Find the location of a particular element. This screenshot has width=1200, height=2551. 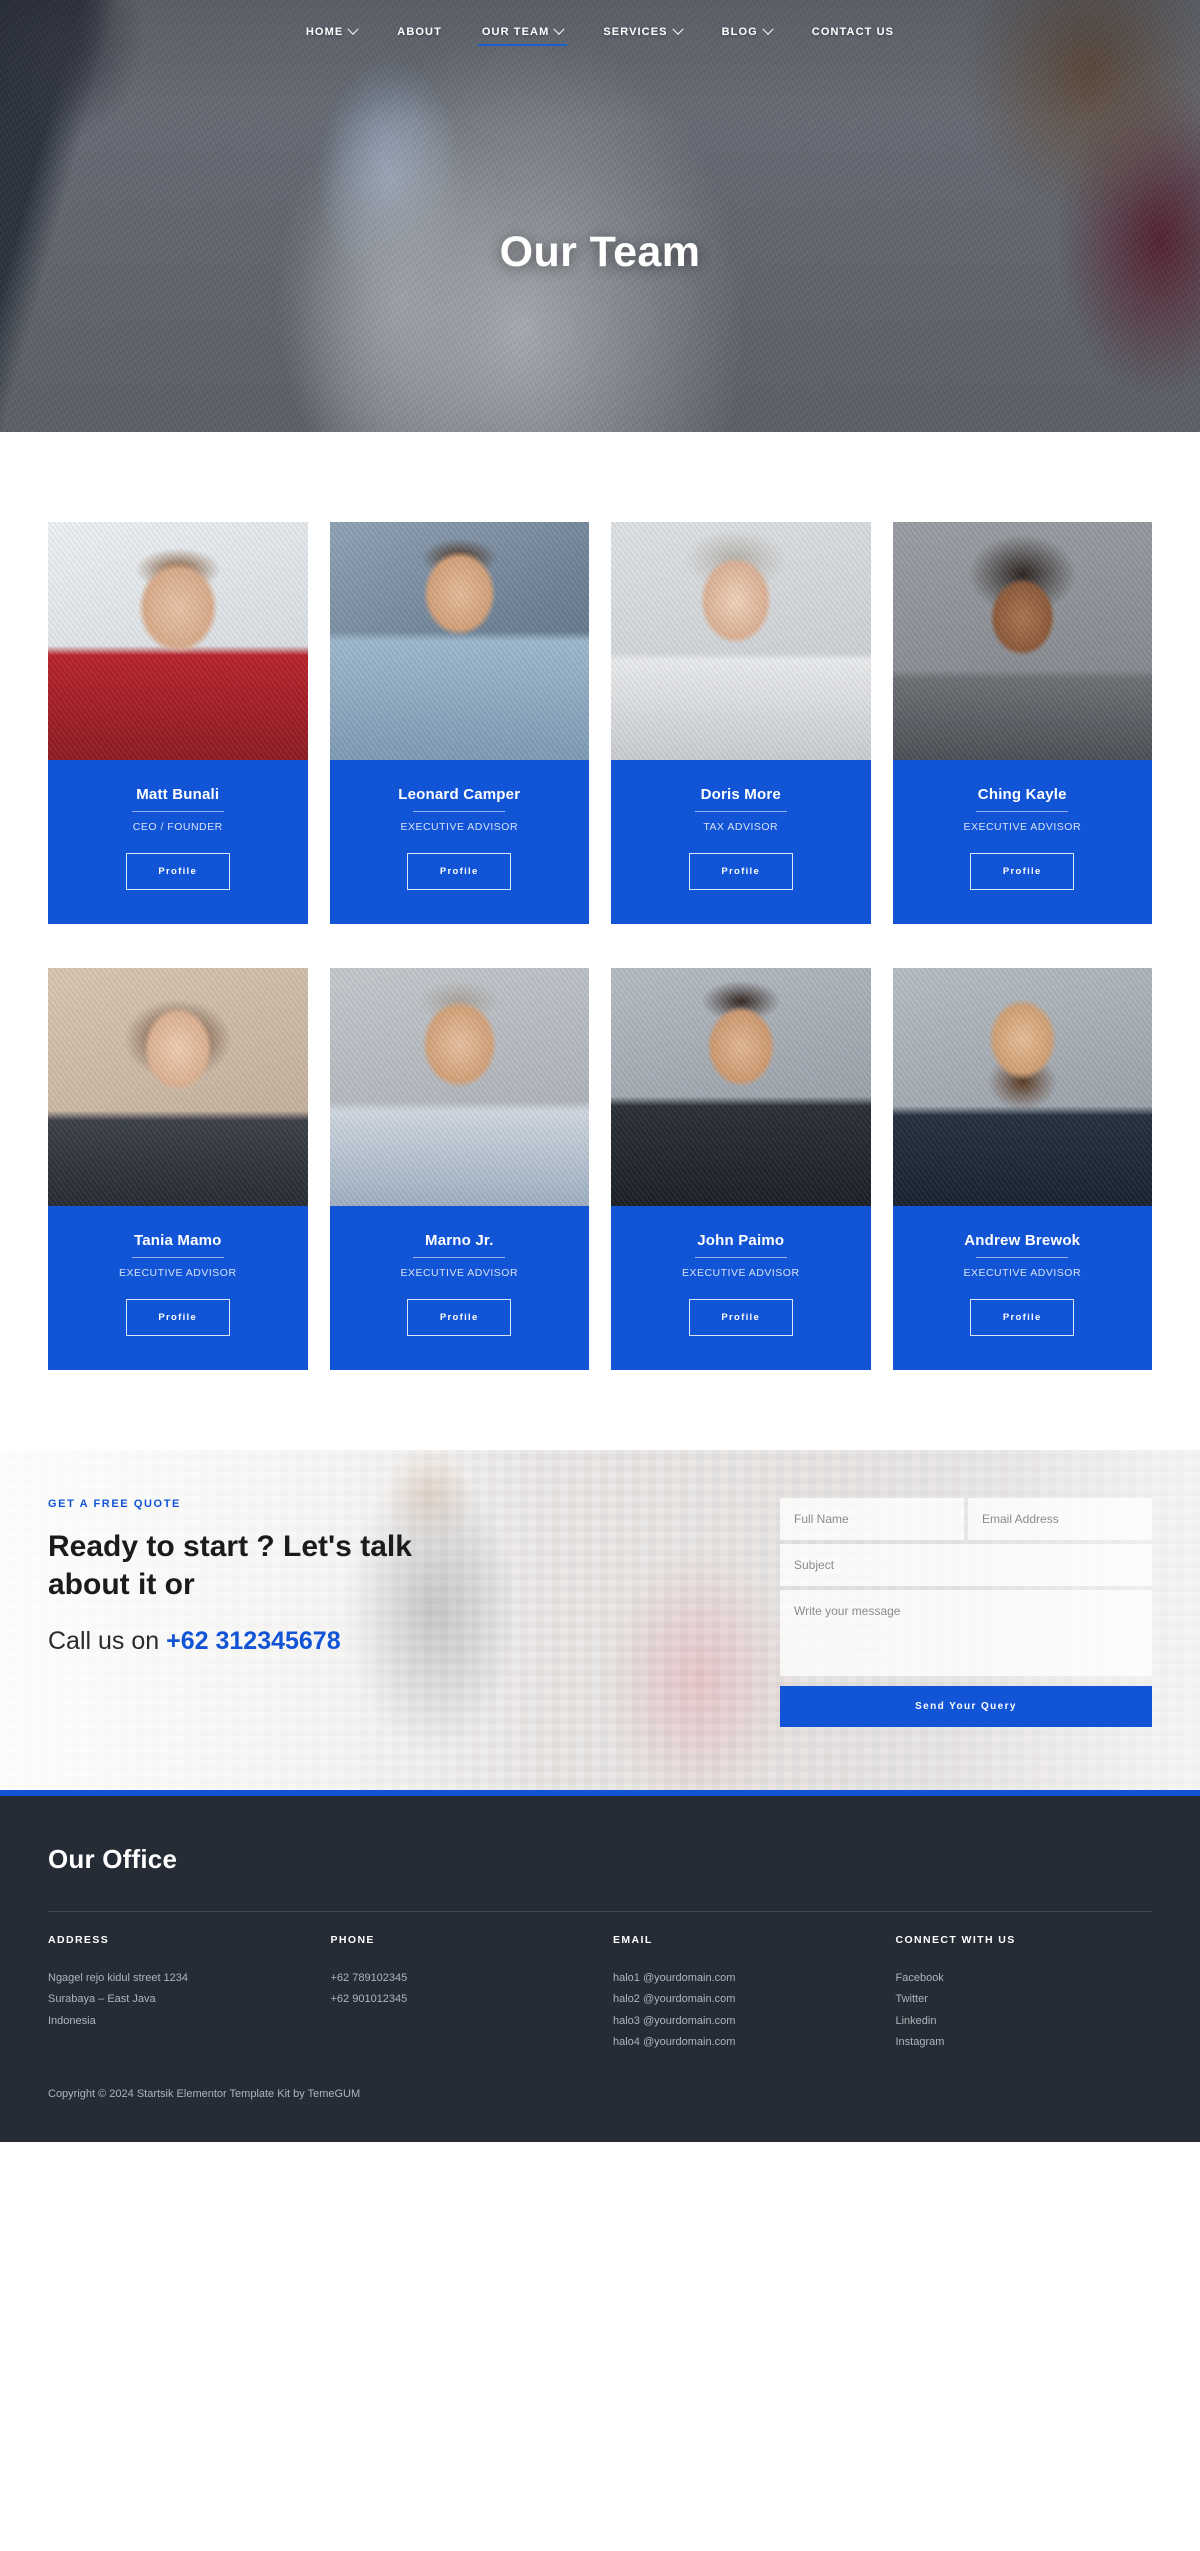

team-member-info: Doris More TAX ADVISOR Profile is located at coordinates (741, 842).